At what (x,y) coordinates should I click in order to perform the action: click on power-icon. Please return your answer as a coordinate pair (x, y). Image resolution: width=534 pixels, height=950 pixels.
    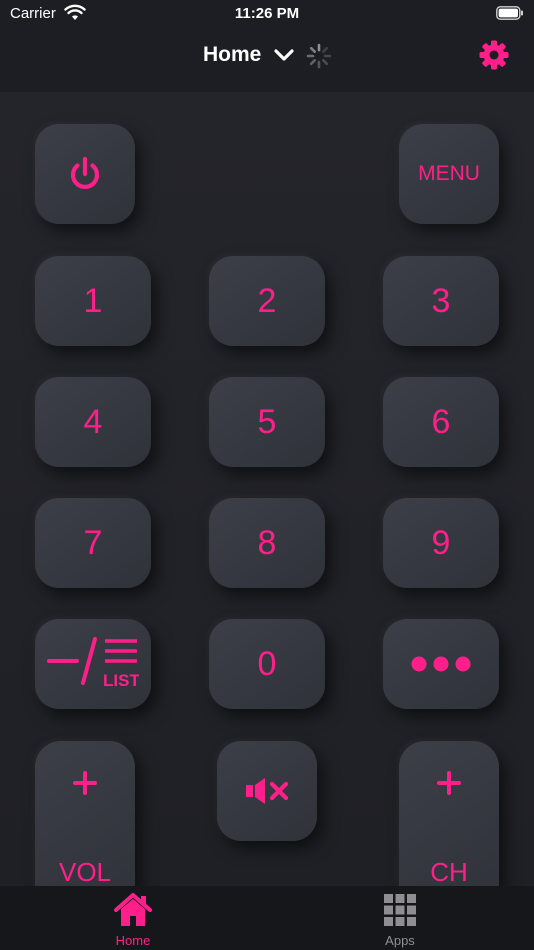
    Looking at the image, I should click on (85, 172).